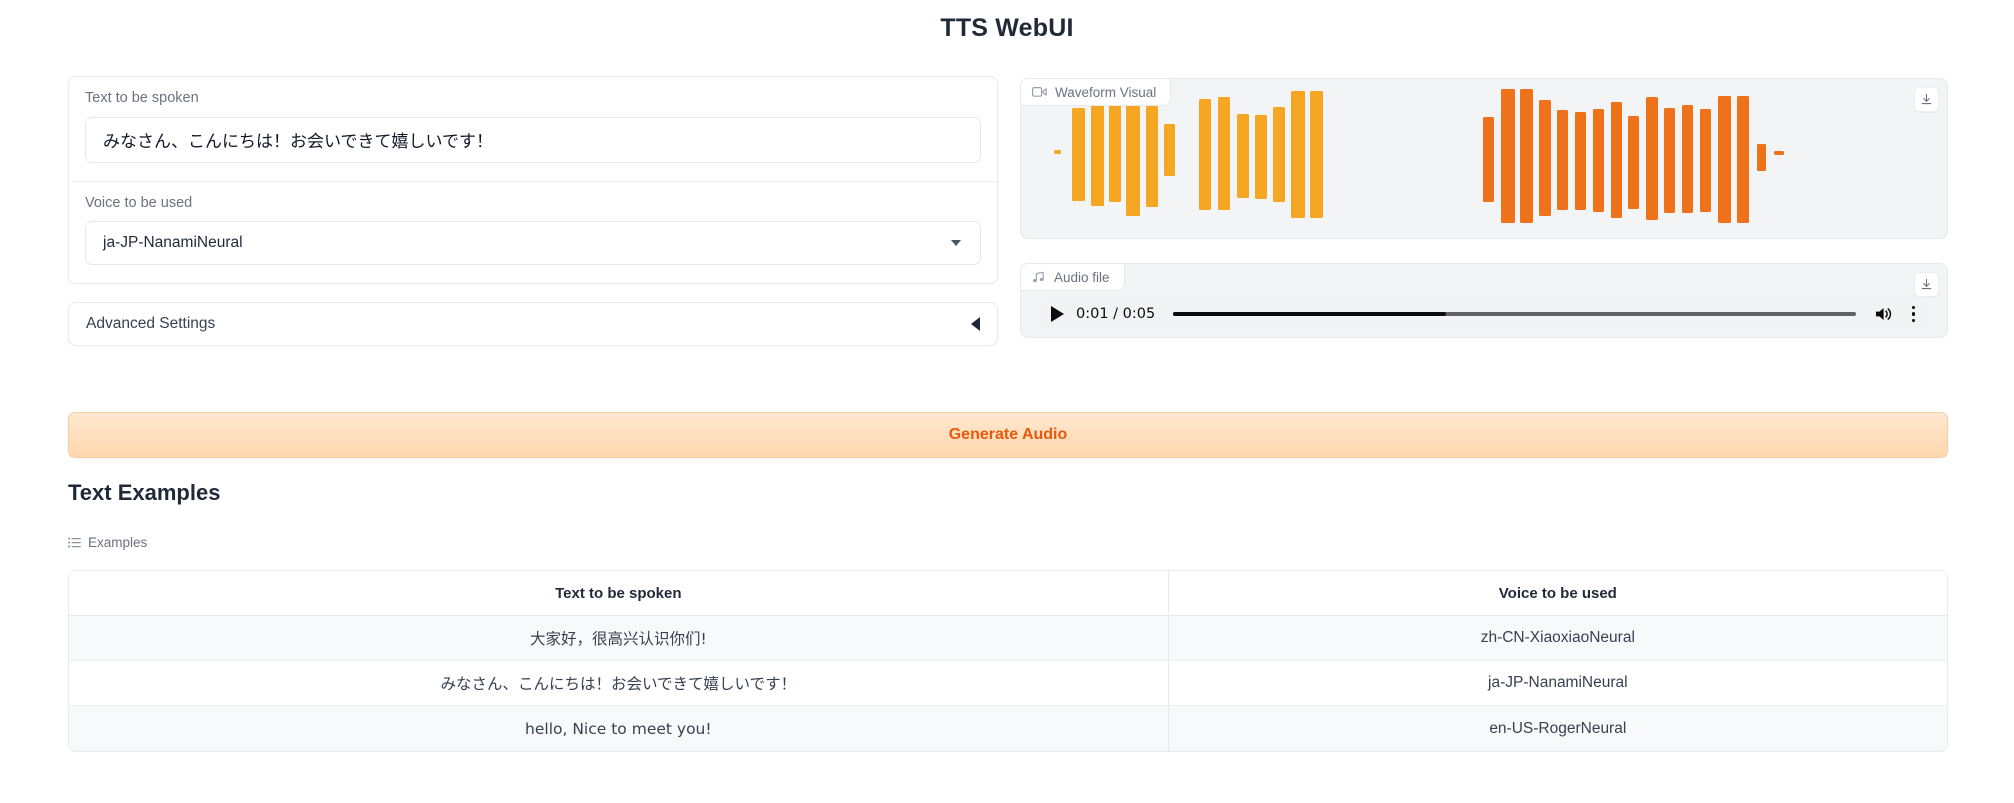  I want to click on column-header-text: Text to be spoken, so click(618, 593).